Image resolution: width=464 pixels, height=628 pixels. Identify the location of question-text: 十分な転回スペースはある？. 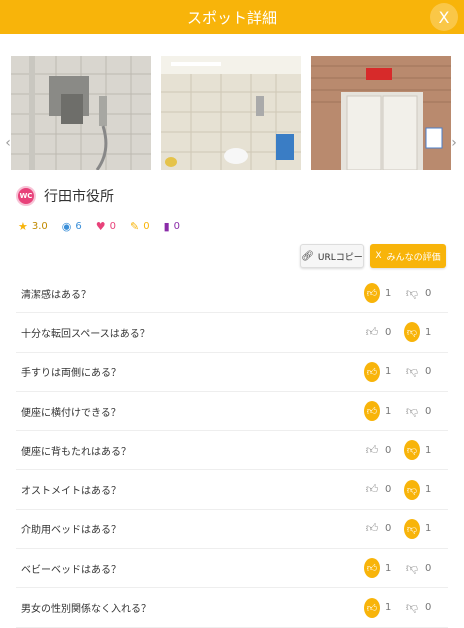
(85, 334).